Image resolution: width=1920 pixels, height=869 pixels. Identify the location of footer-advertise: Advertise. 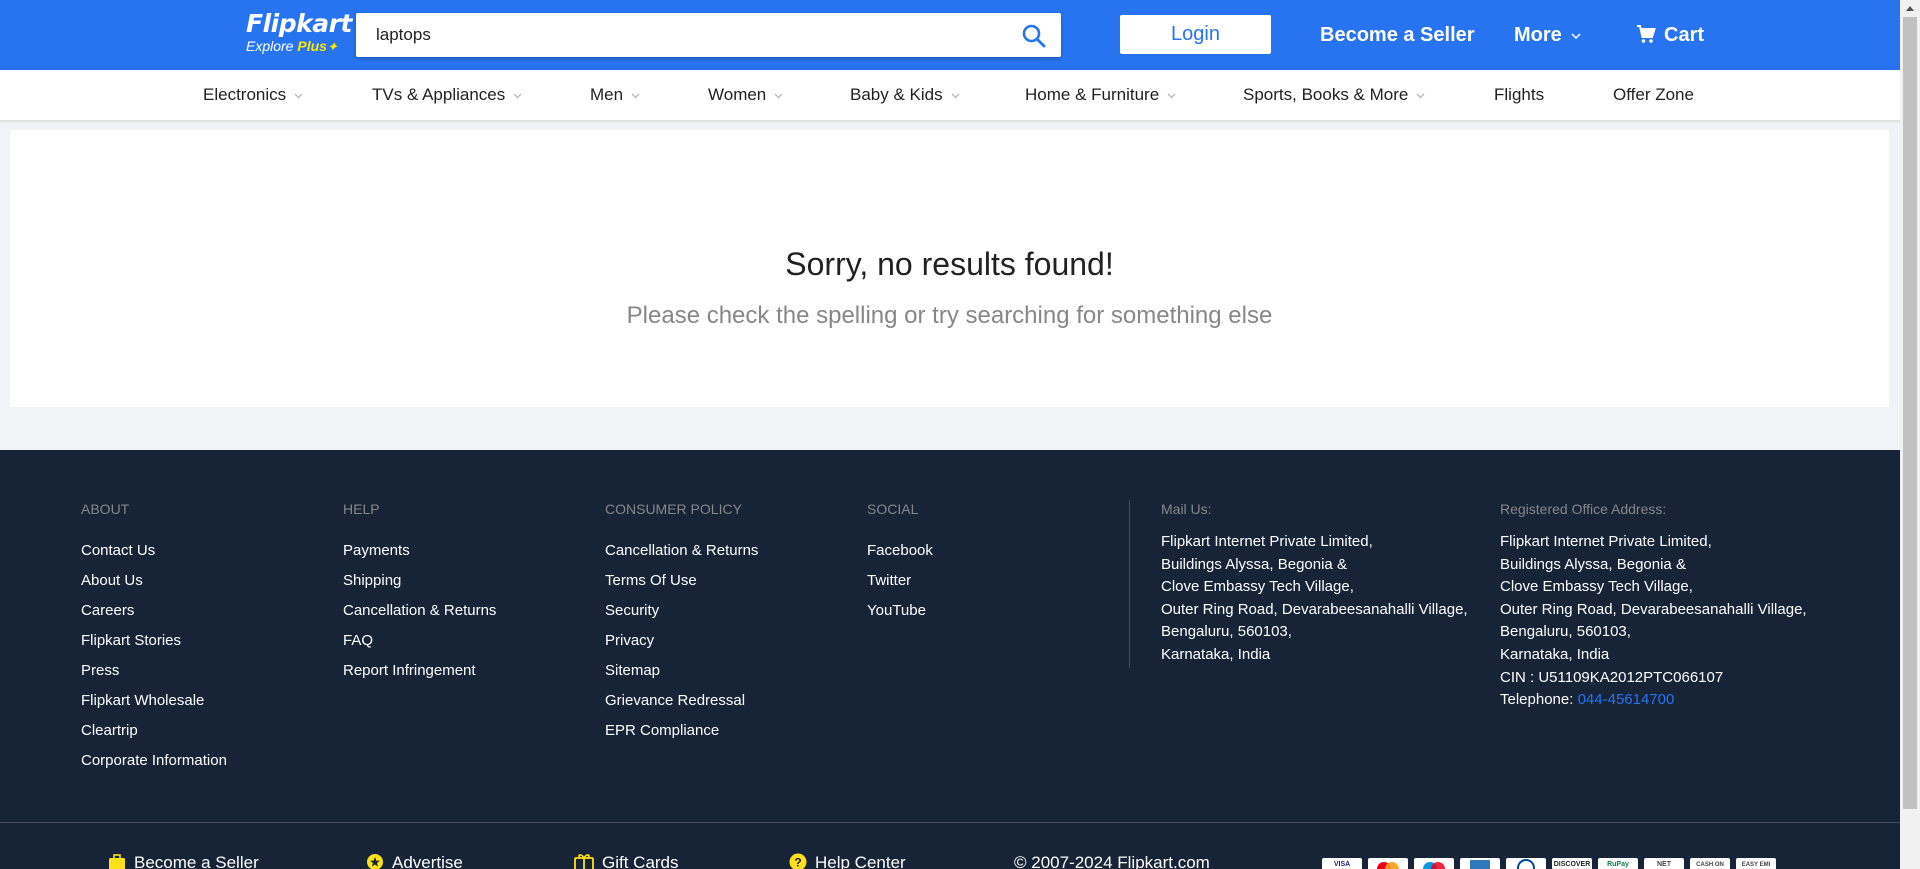
(414, 860).